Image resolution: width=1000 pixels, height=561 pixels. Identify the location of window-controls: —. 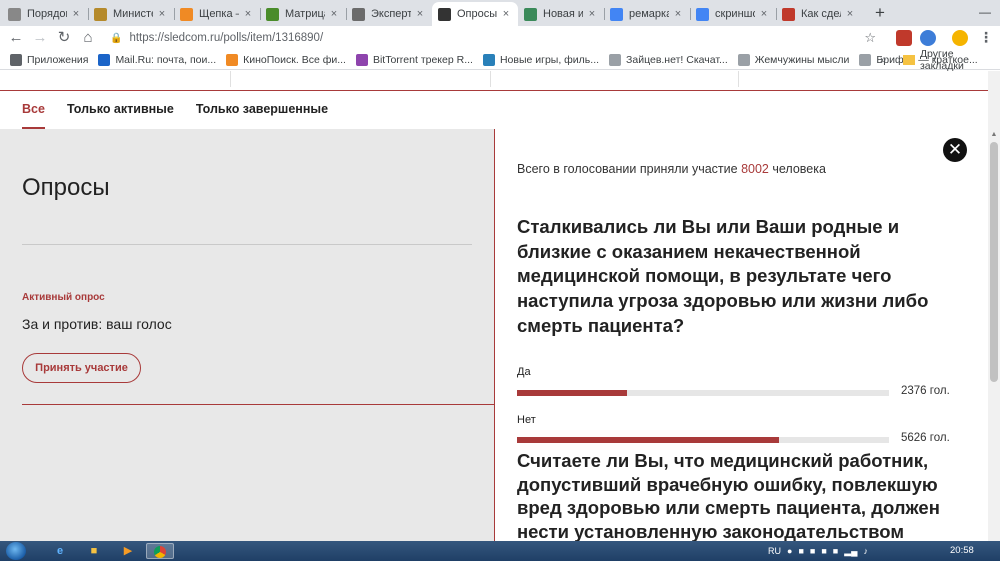
(985, 13).